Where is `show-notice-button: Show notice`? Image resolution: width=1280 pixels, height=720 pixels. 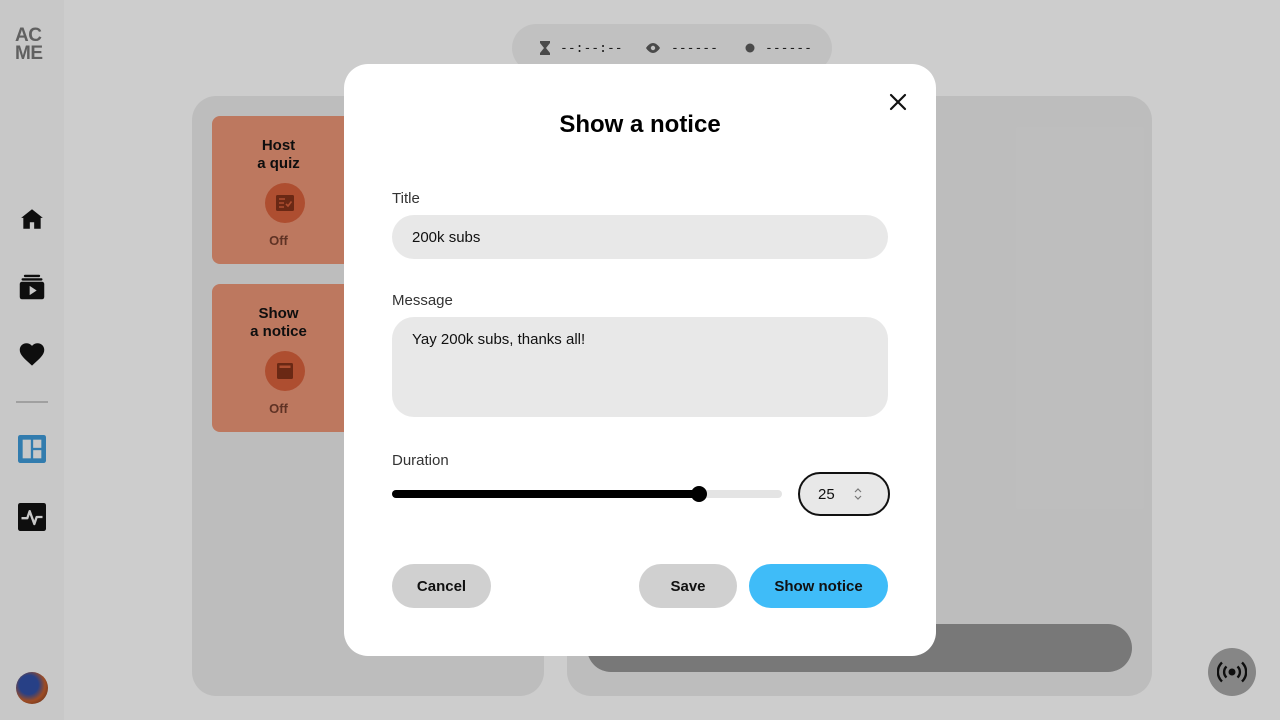 show-notice-button: Show notice is located at coordinates (818, 586).